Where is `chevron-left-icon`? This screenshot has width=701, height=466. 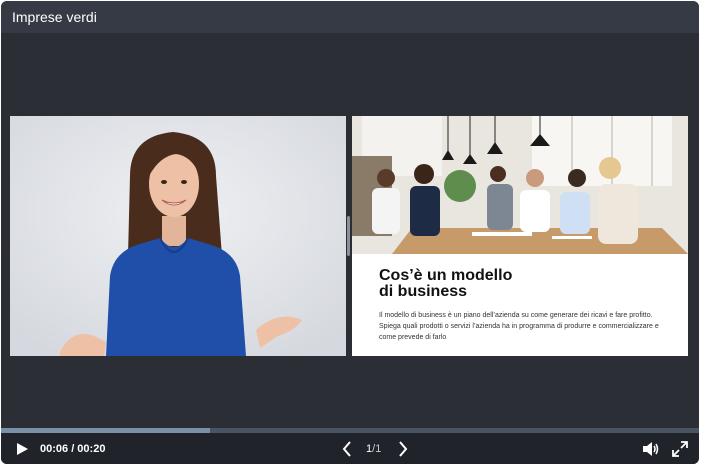
chevron-left-icon is located at coordinates (346, 448).